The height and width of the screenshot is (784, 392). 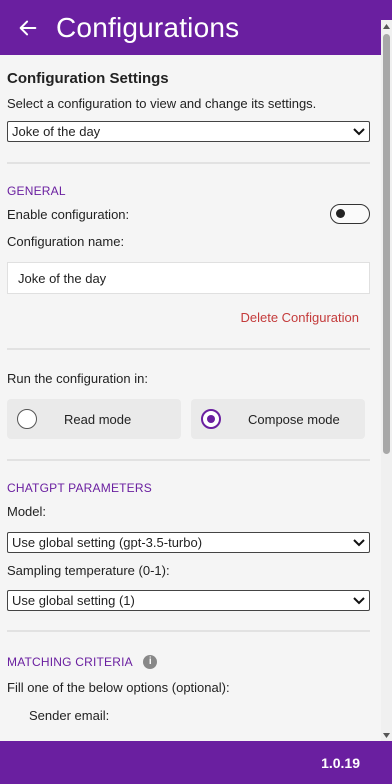 I want to click on enable-config-toggle, so click(x=350, y=214).